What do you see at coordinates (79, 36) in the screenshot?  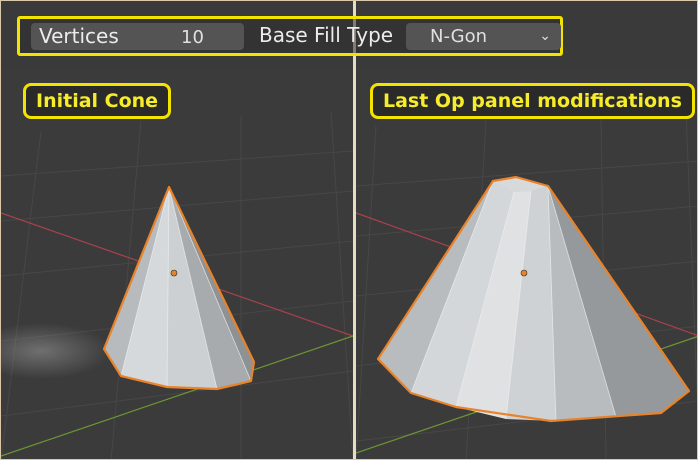 I see `vertices-label: Vertices` at bounding box center [79, 36].